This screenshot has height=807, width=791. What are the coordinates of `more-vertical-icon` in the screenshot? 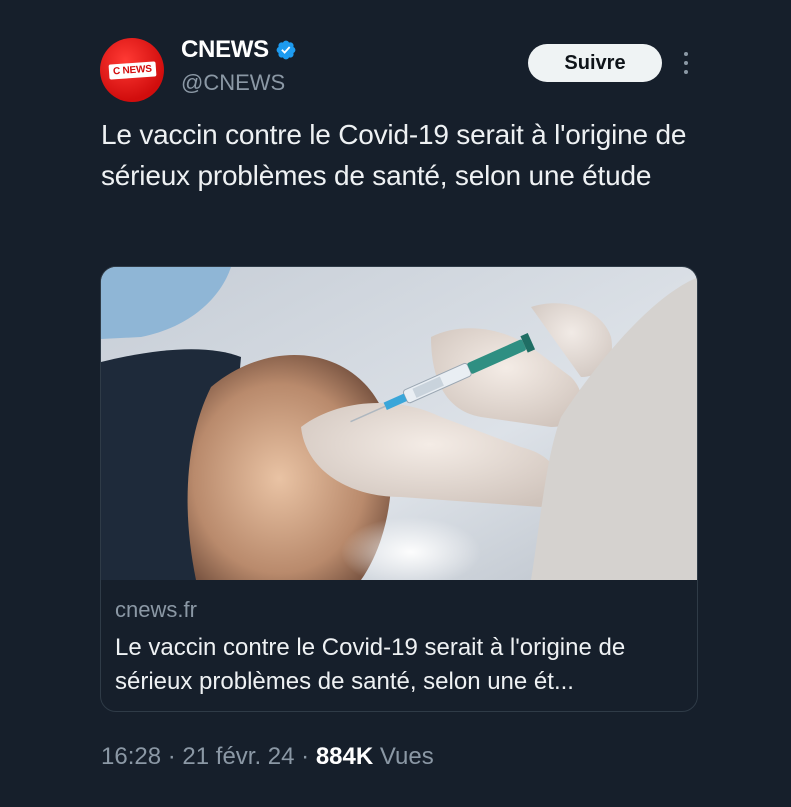 It's located at (686, 63).